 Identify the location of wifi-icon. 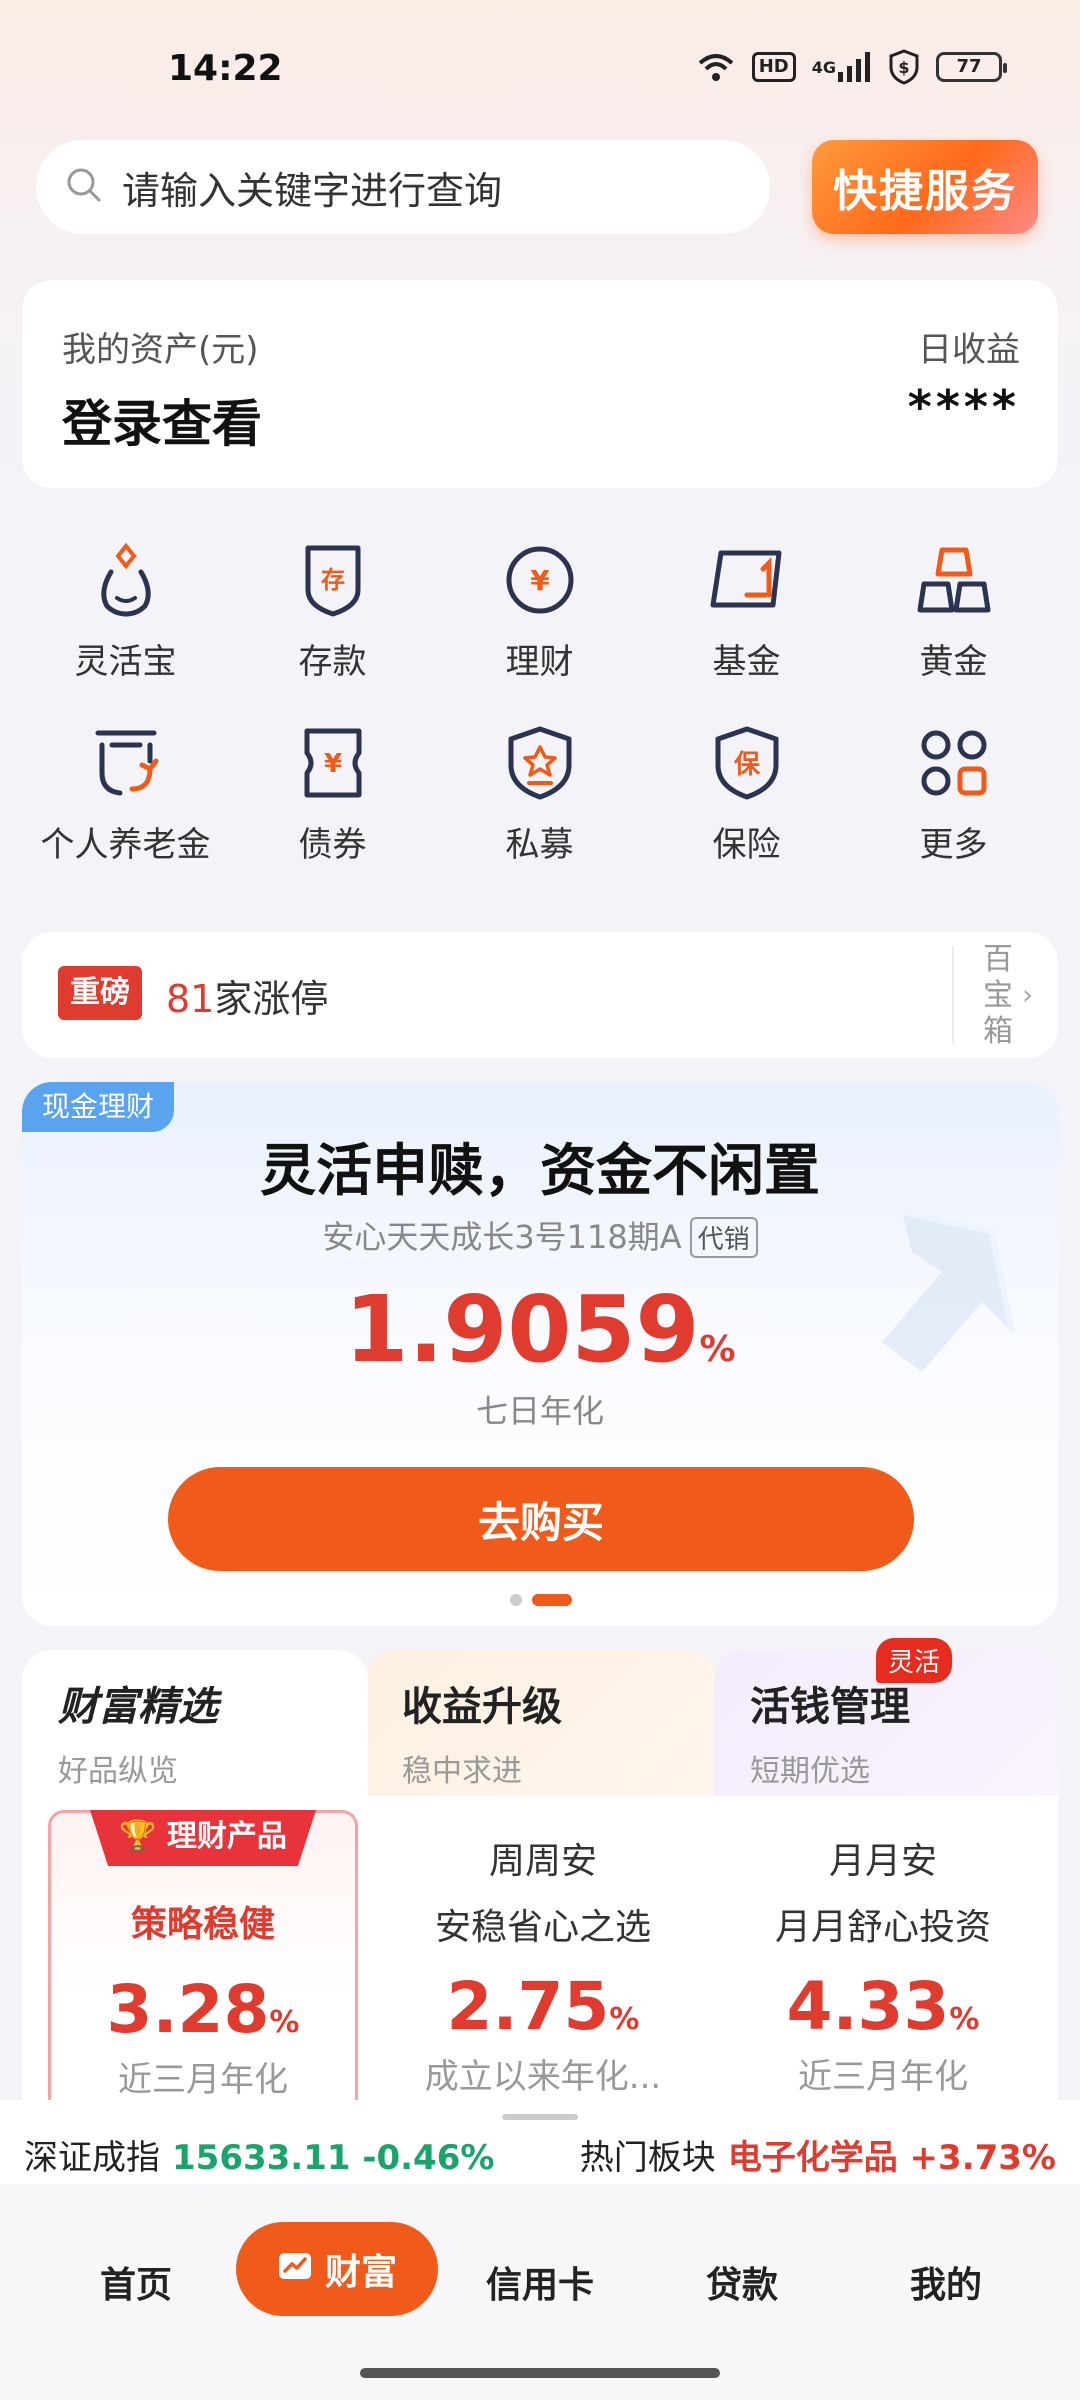
(716, 67).